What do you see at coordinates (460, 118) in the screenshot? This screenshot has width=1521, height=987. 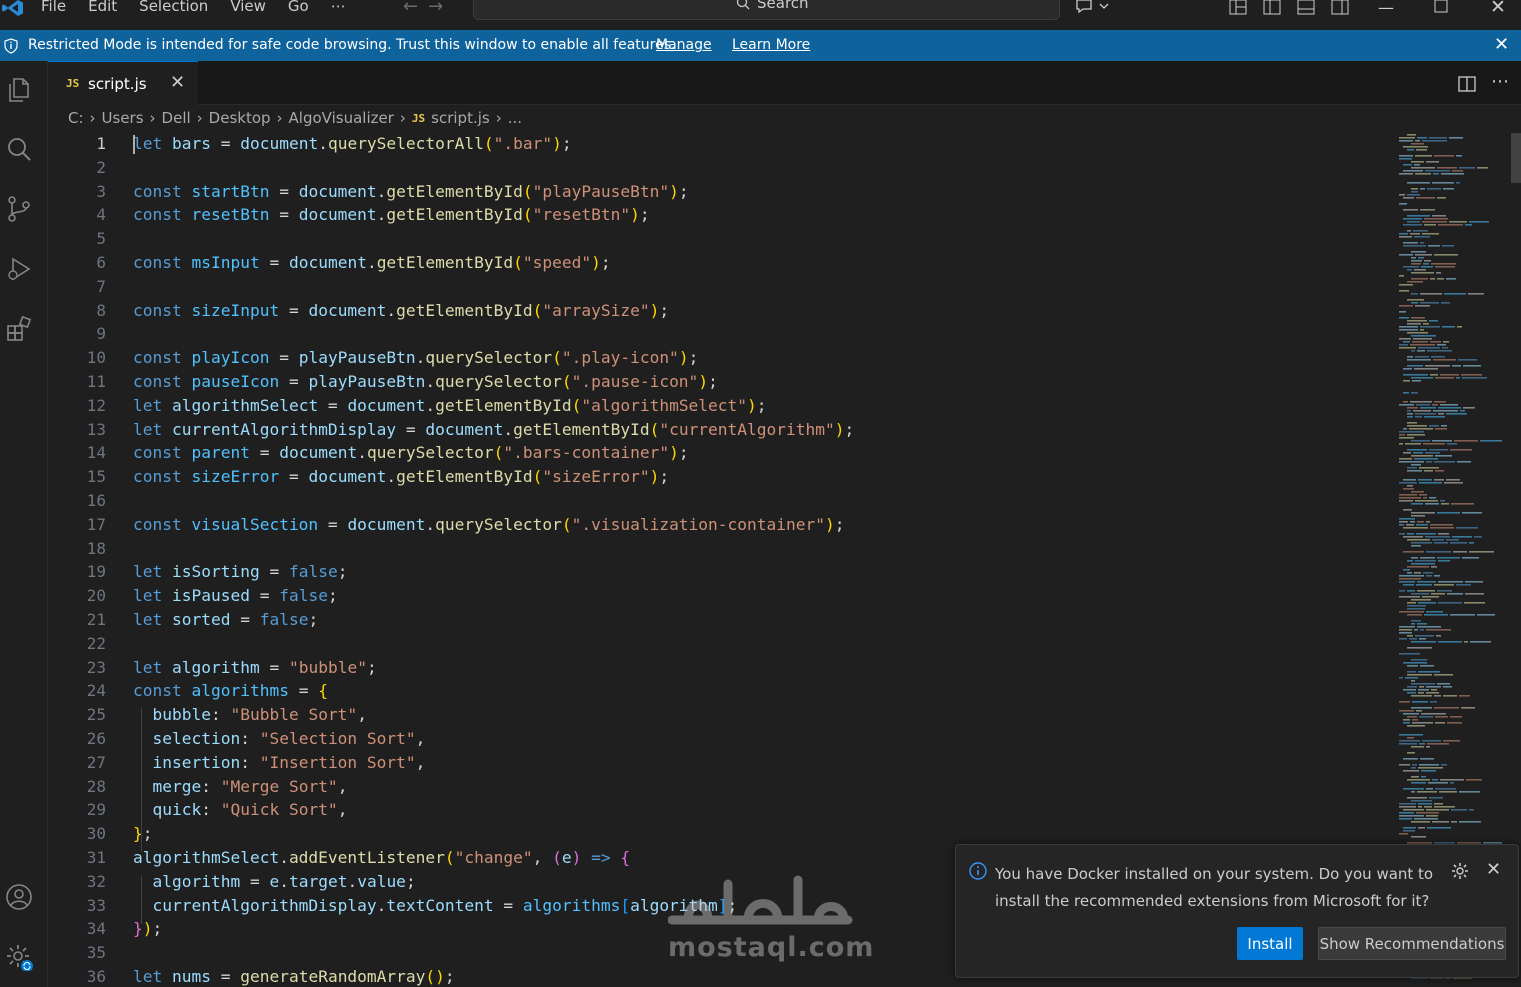 I see `breadcrumb-file: script.js` at bounding box center [460, 118].